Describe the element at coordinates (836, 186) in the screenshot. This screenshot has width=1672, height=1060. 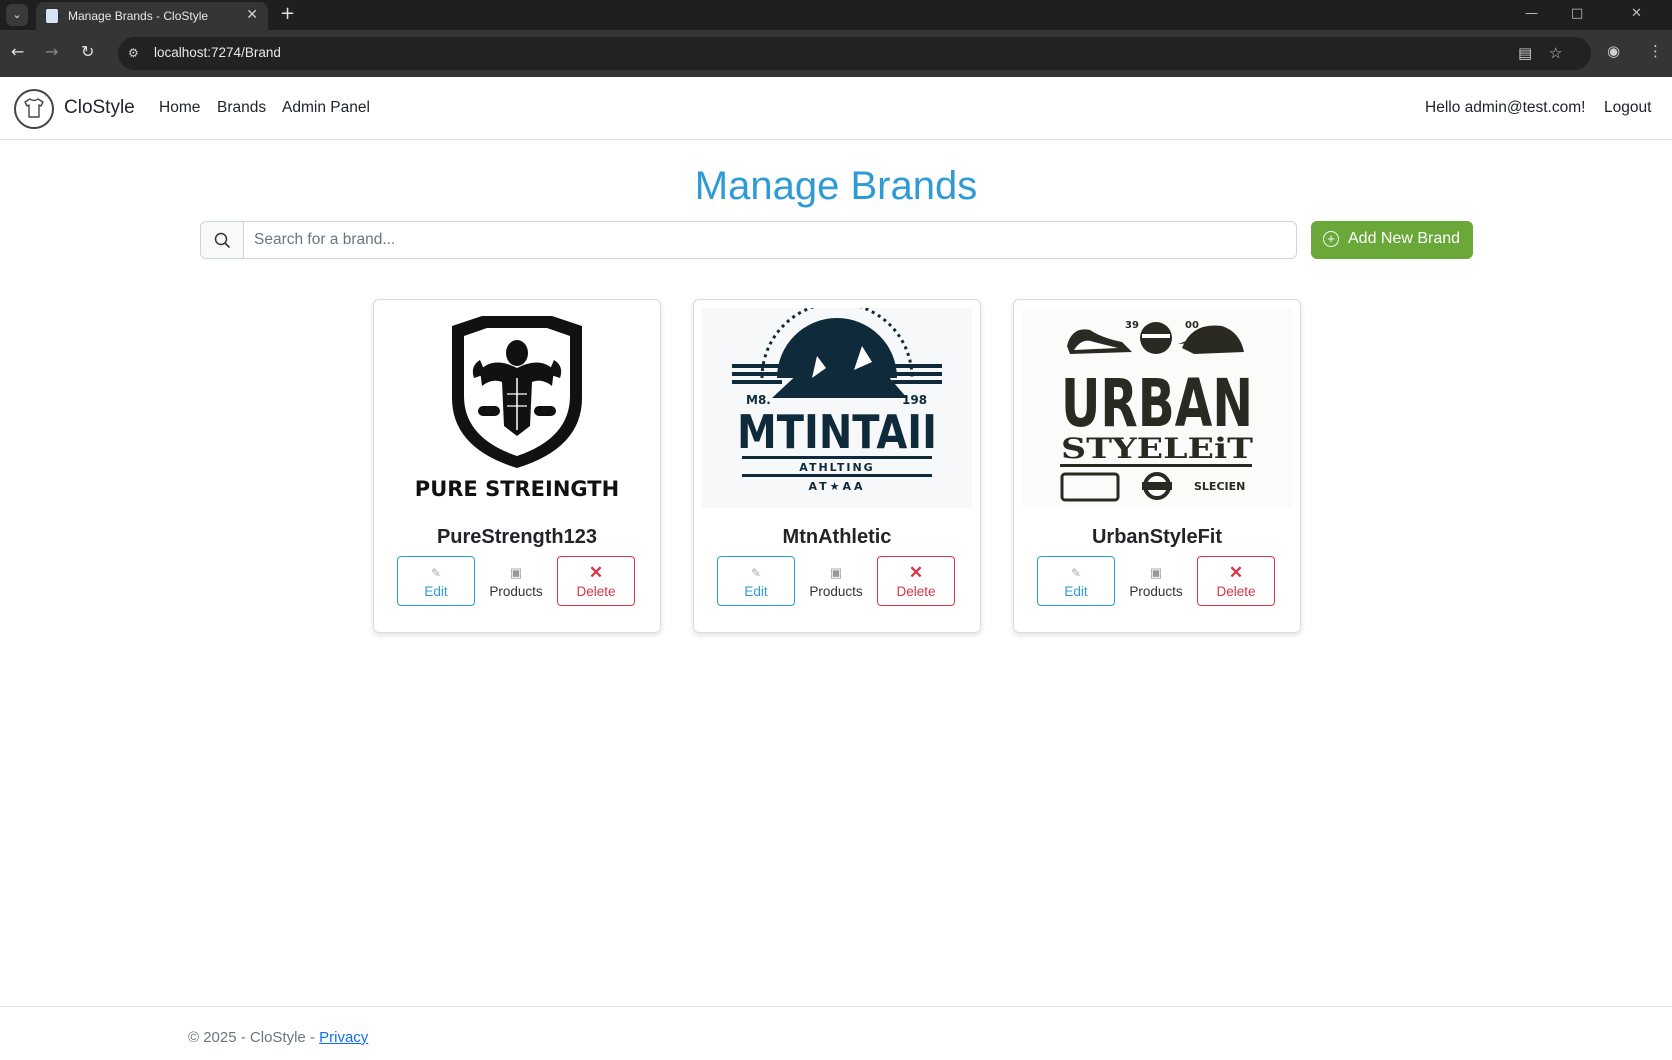
I see `page-title: Manage Brands` at that location.